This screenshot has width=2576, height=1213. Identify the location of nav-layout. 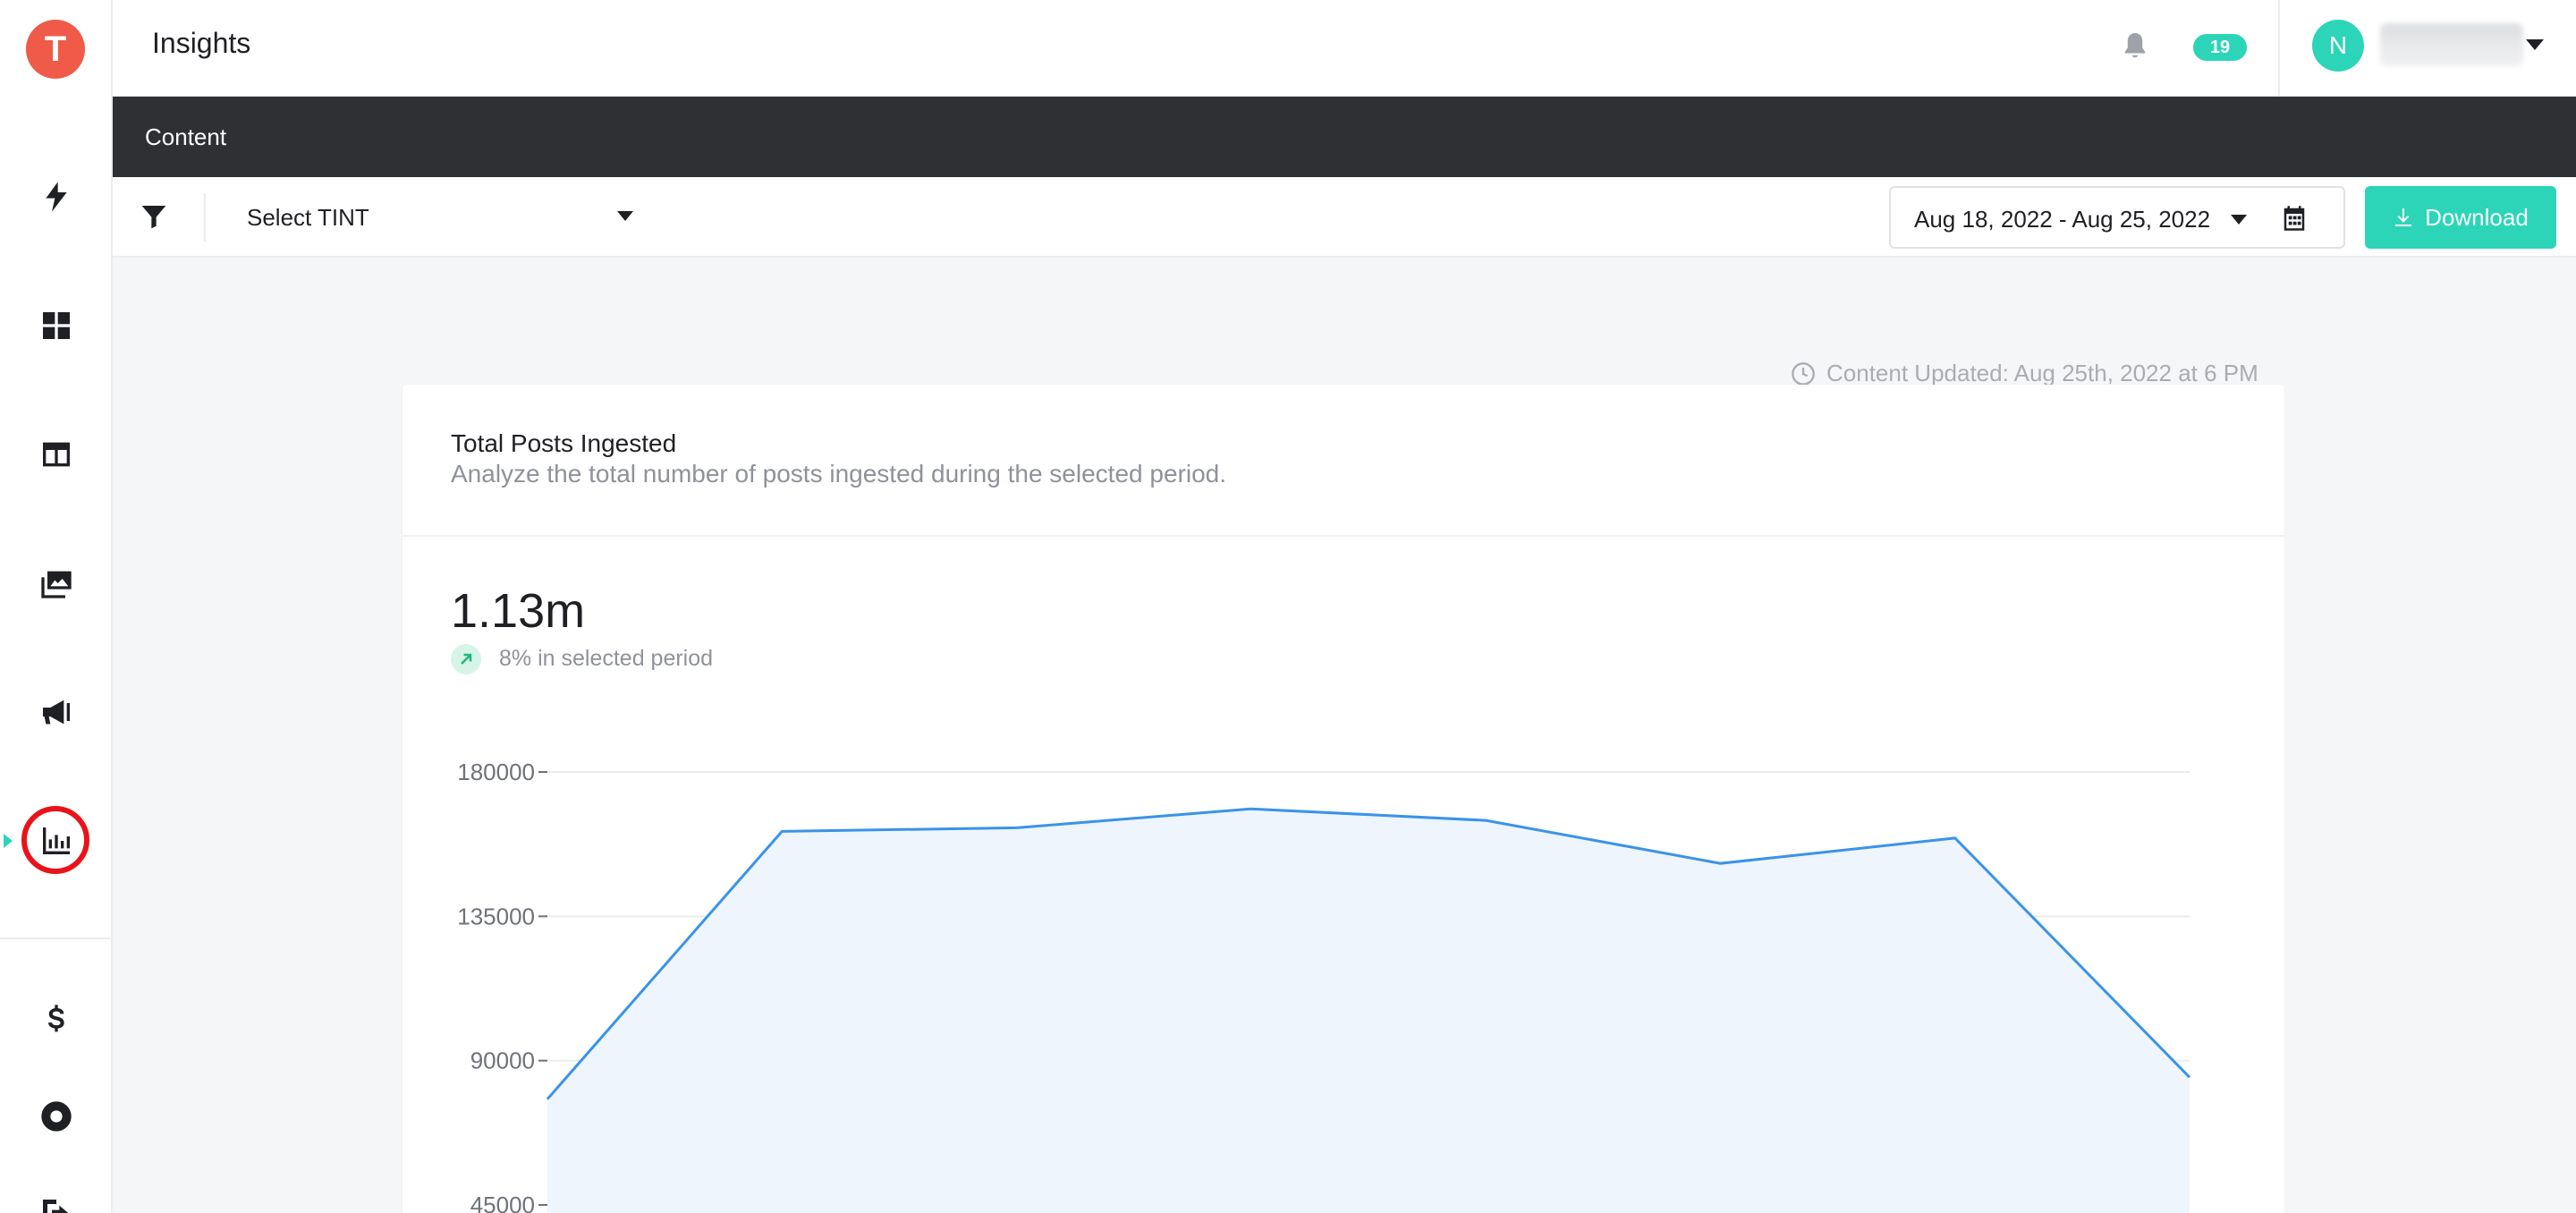
(56, 454).